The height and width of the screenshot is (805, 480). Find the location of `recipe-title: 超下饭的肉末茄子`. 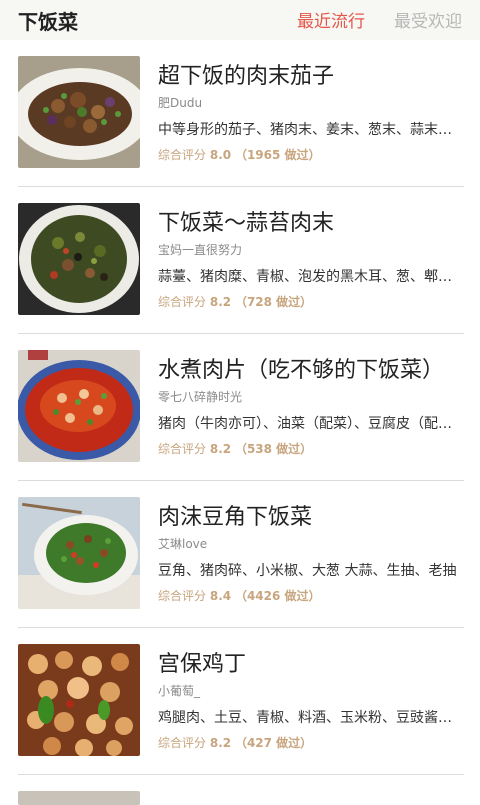

recipe-title: 超下饭的肉末茄子 is located at coordinates (311, 74).